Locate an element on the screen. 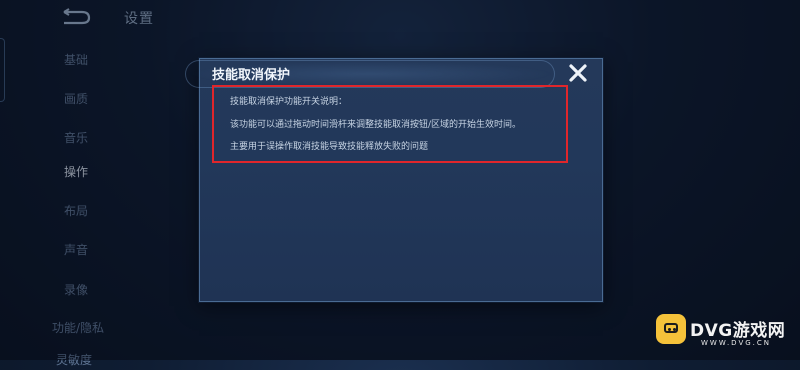  watermark-text: DVG游戏网 is located at coordinates (738, 331).